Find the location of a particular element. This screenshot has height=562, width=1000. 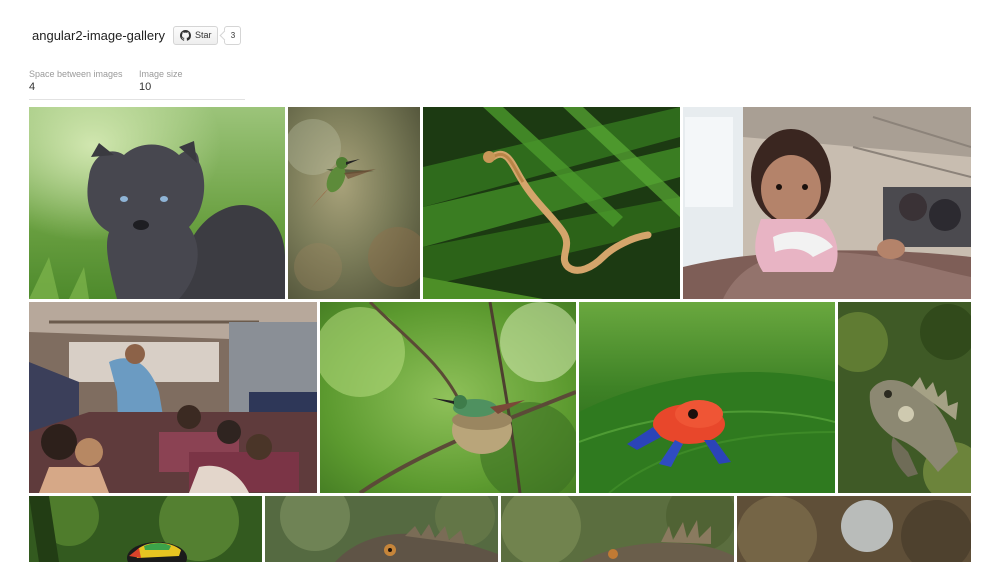

spacing-label: Space between images is located at coordinates (76, 74).